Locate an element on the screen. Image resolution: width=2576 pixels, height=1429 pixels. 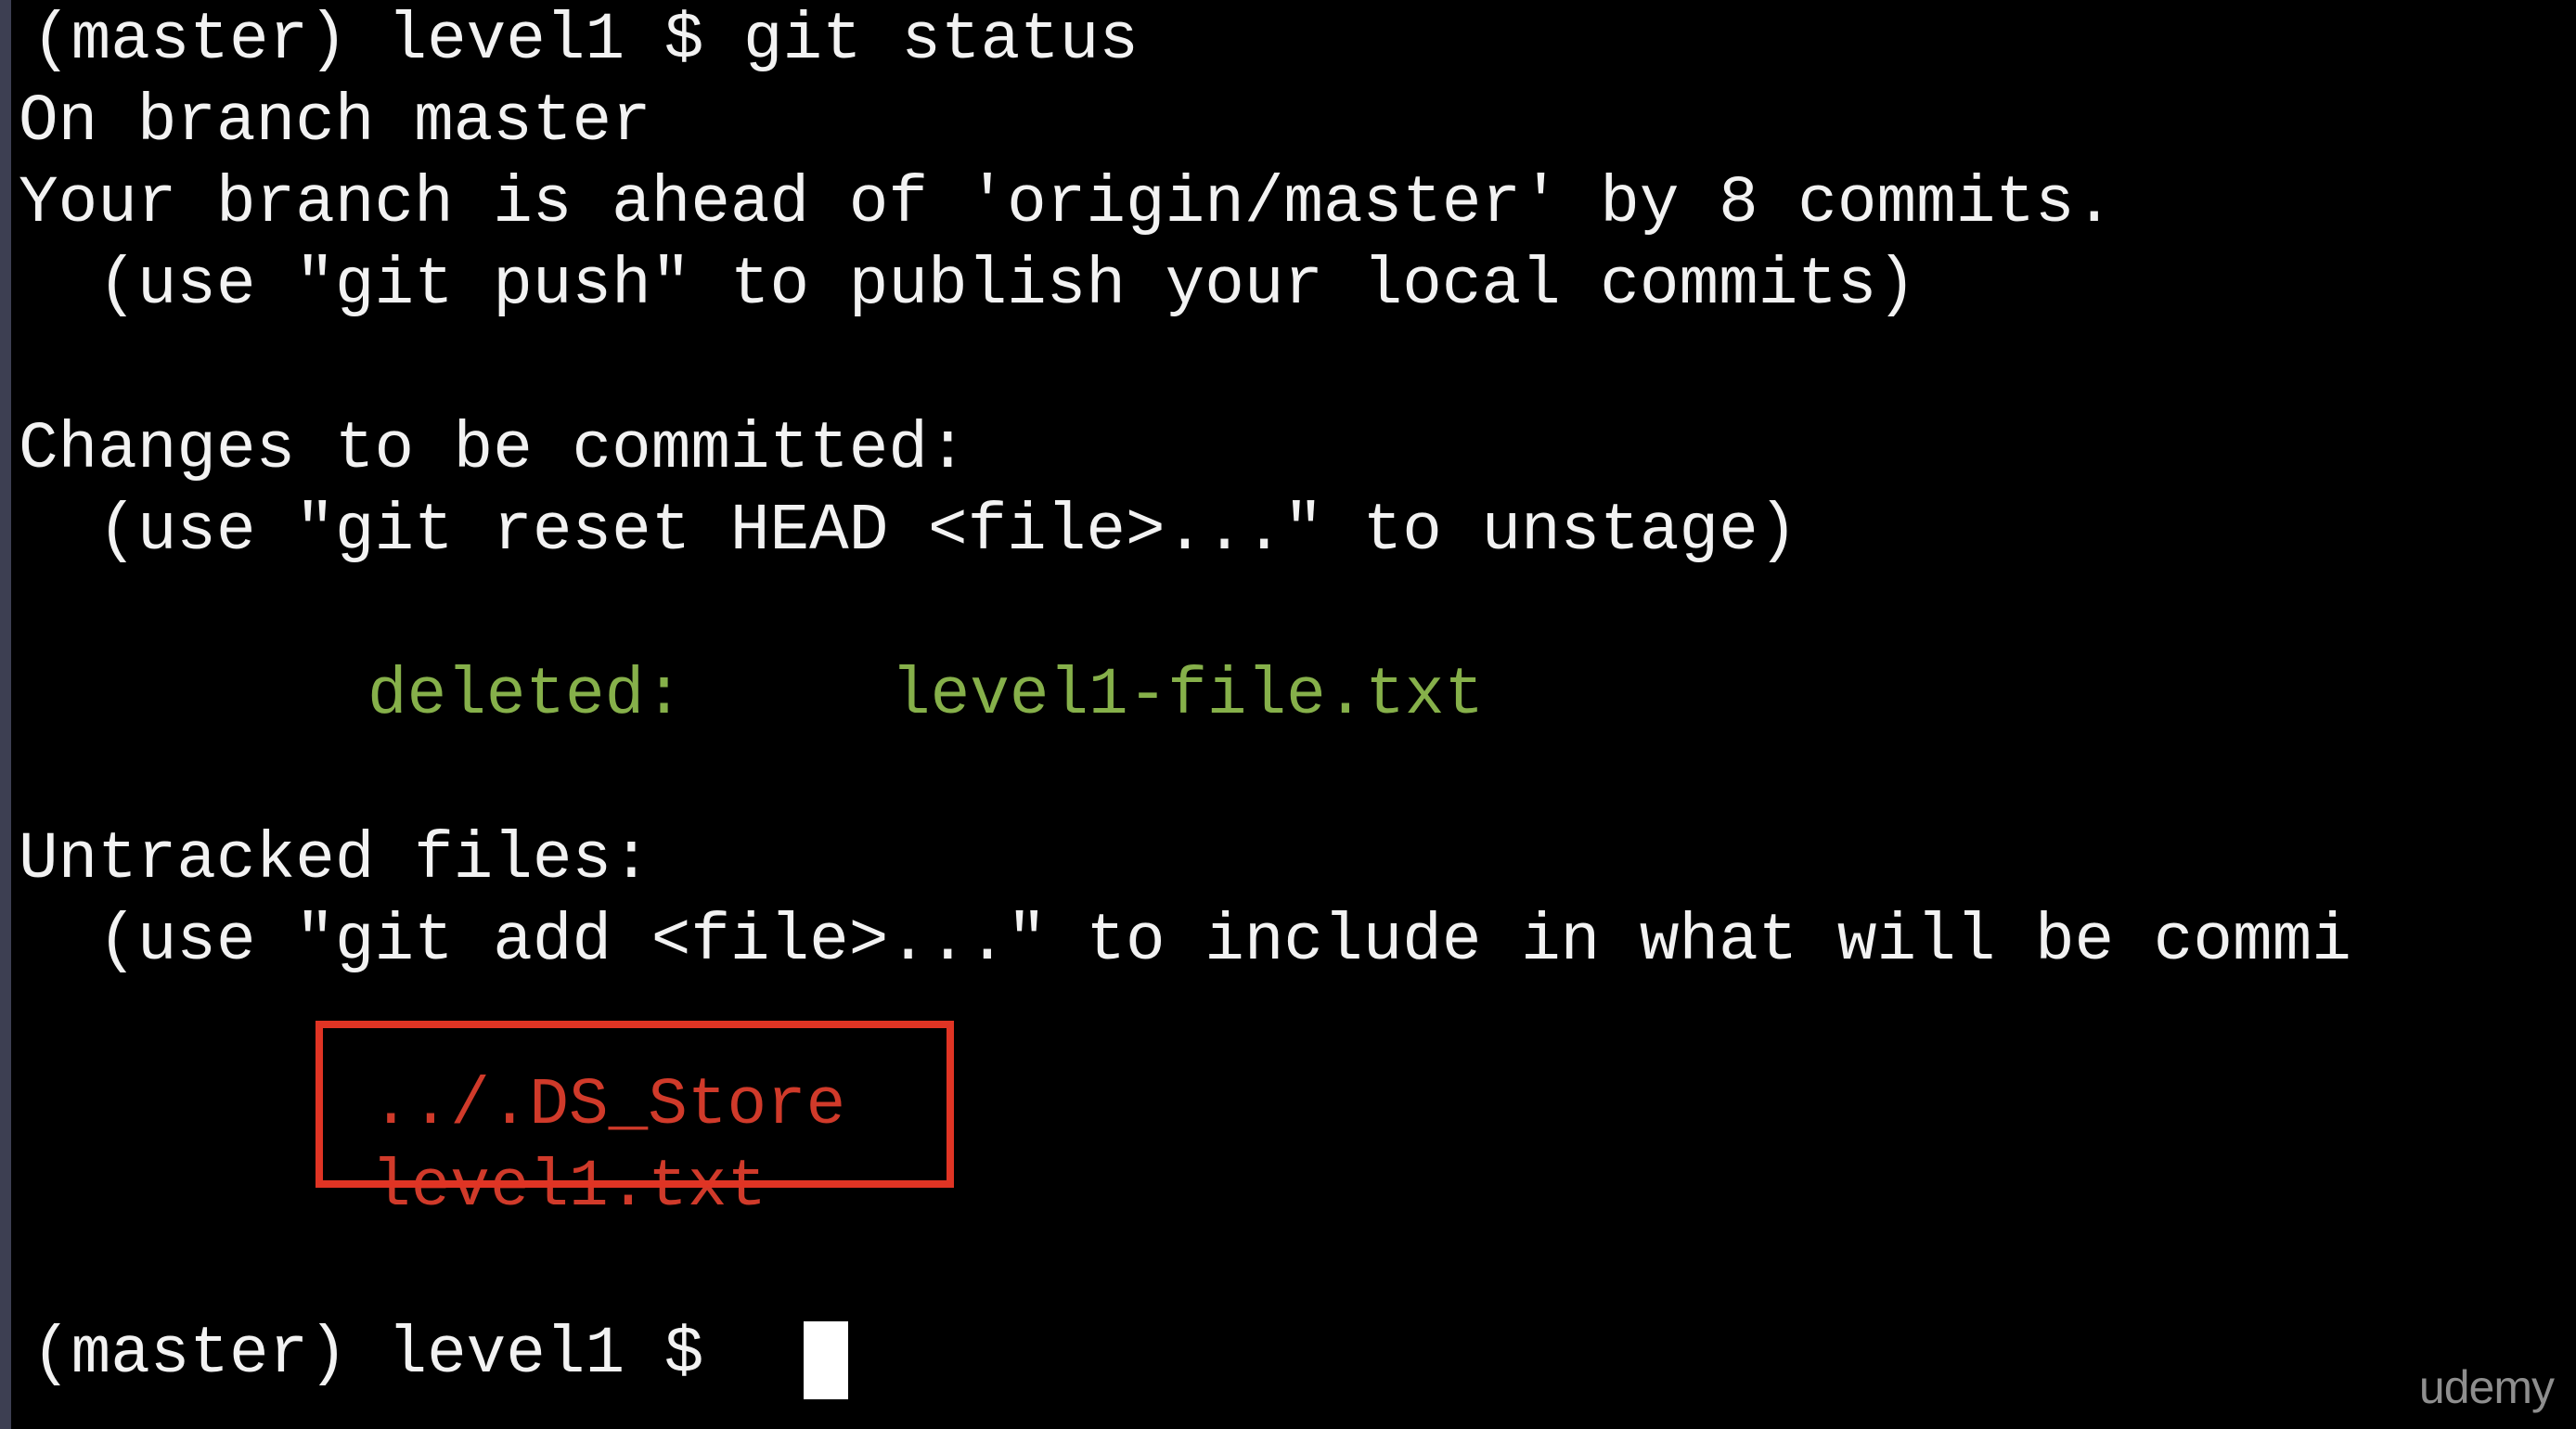
deleted-label: deleted: is located at coordinates (525, 696).